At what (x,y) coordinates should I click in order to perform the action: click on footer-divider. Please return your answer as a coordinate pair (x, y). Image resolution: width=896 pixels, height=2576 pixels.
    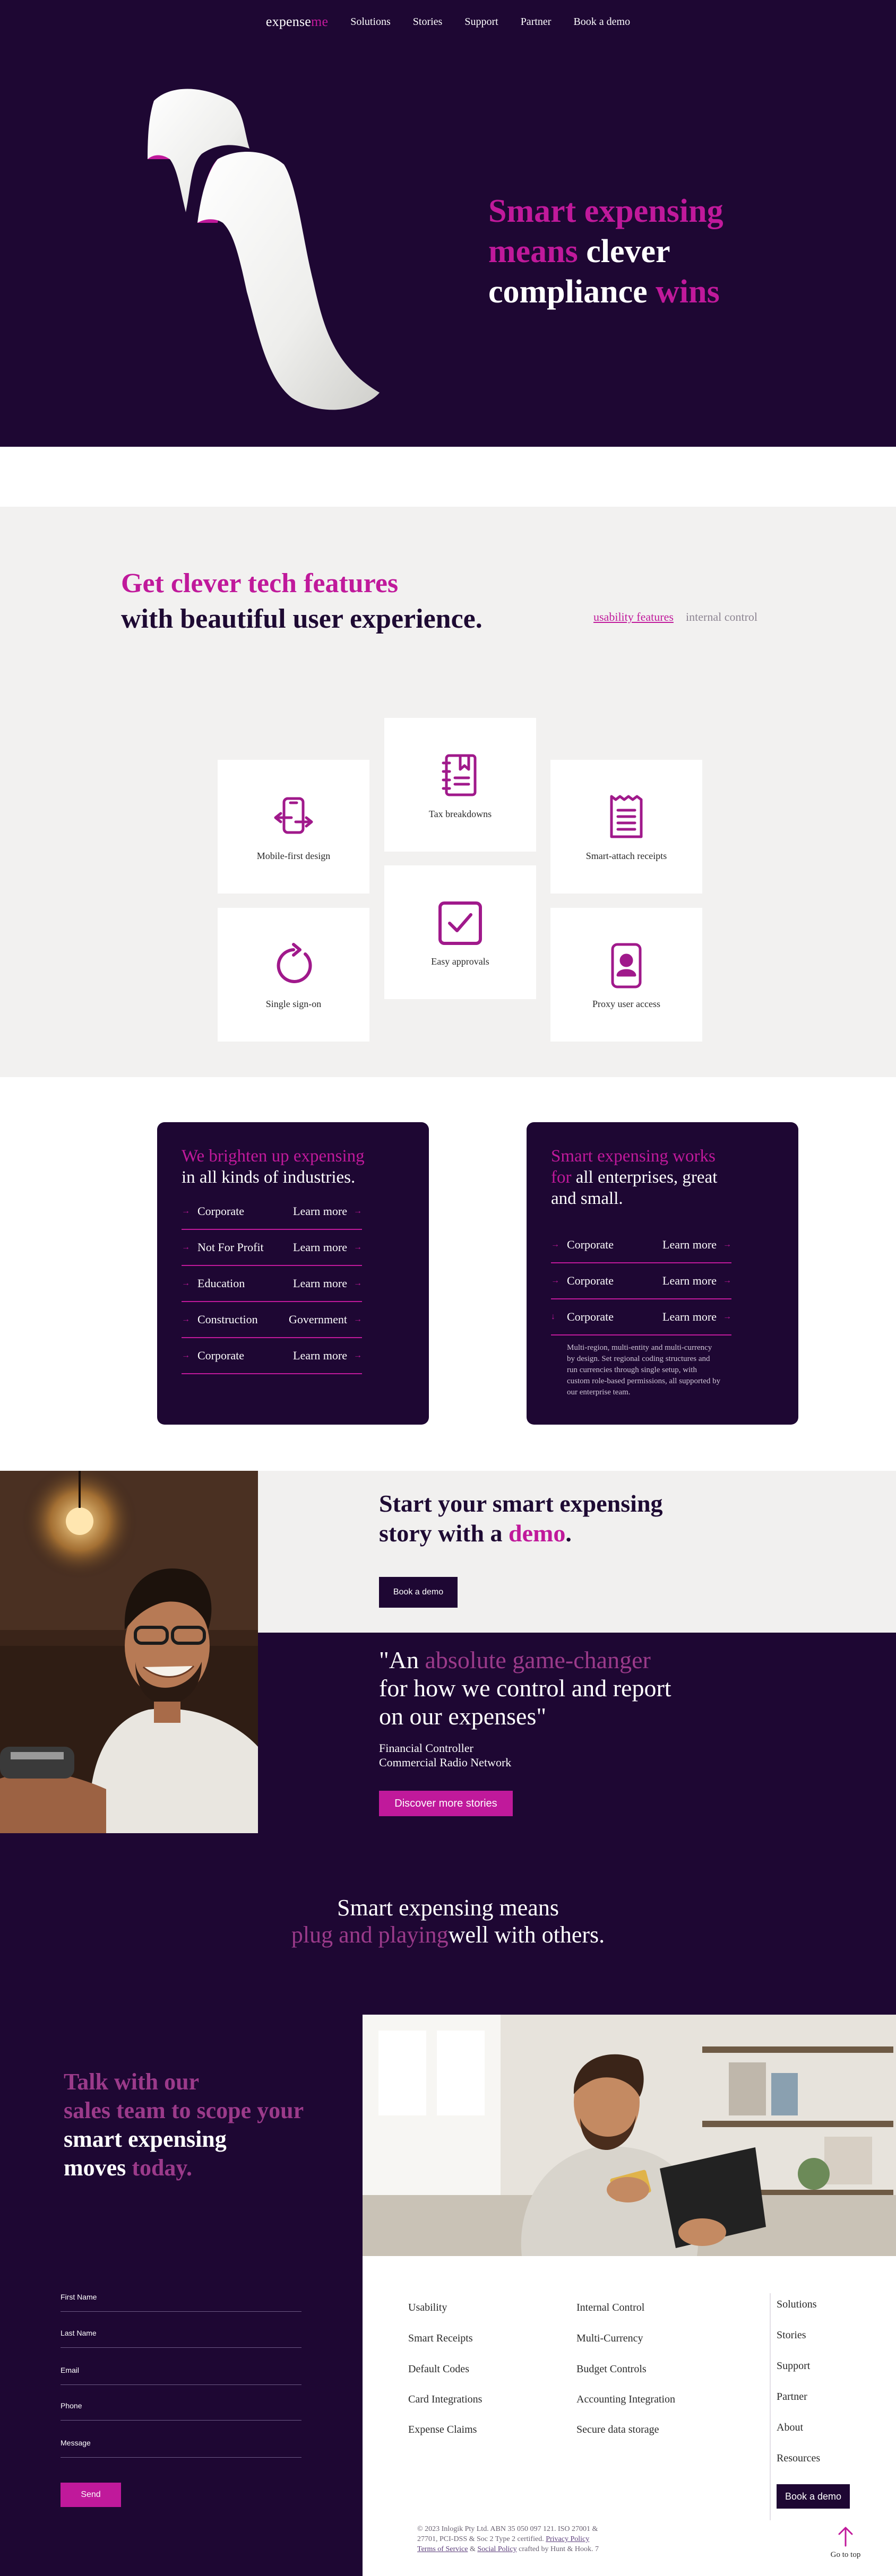
    Looking at the image, I should click on (770, 2406).